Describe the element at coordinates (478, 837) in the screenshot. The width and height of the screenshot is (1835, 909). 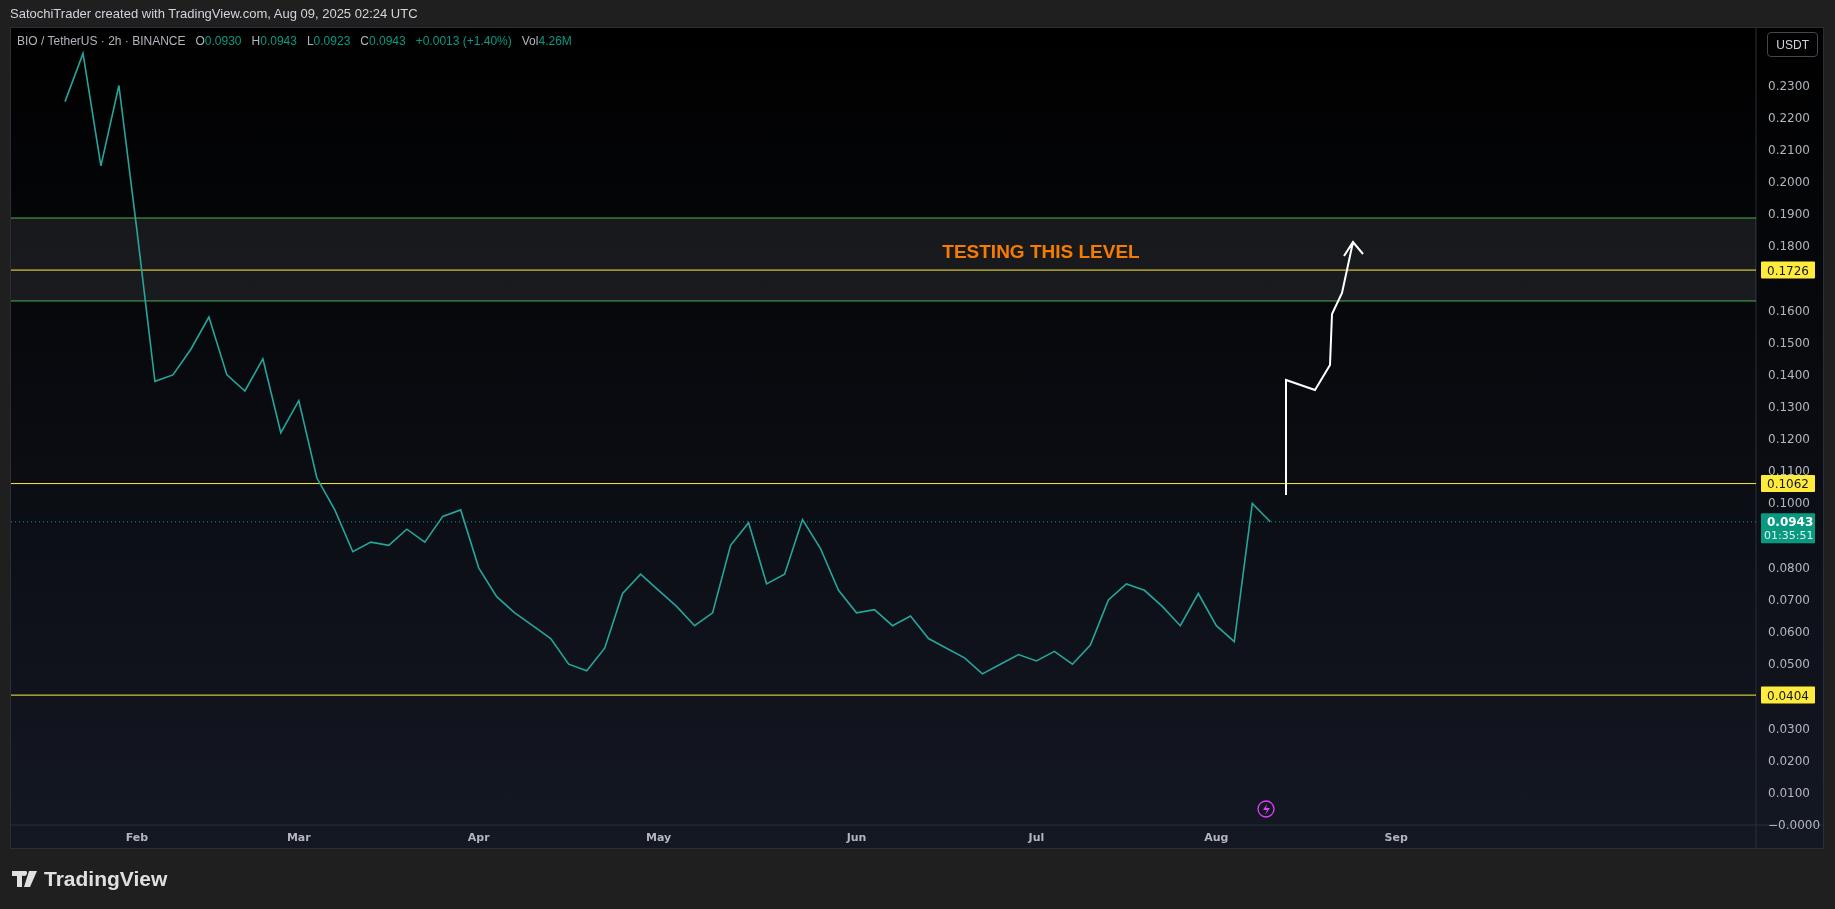
I see `time-axis-label: Apr` at that location.